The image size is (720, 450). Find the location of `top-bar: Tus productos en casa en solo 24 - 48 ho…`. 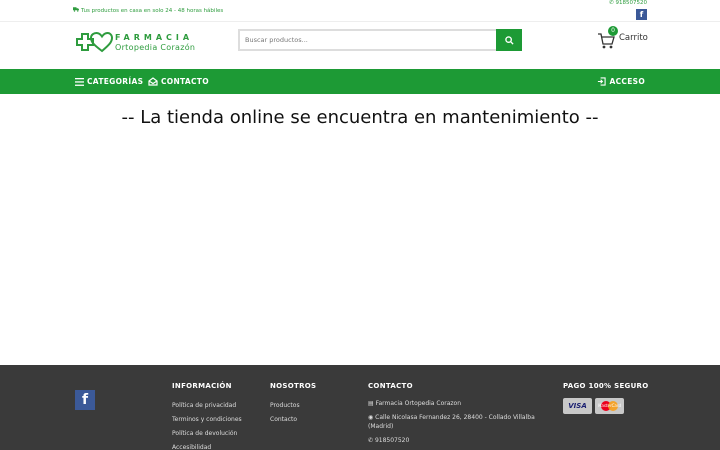

top-bar: Tus productos en casa en solo 24 - 48 ho… is located at coordinates (360, 11).